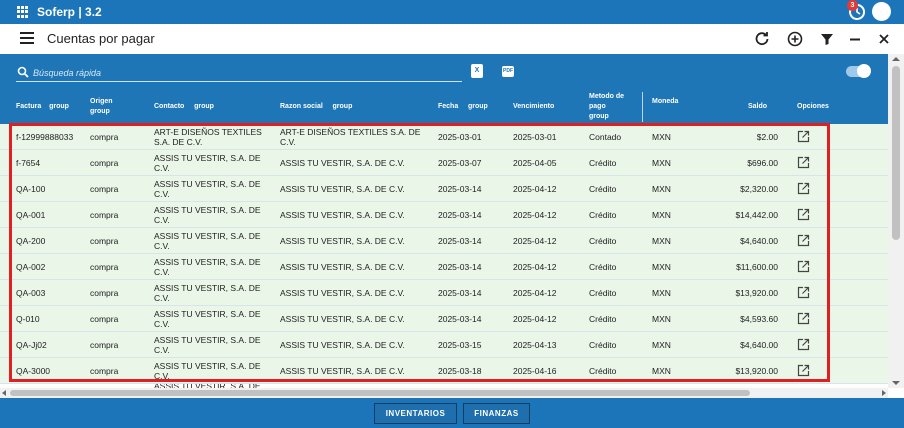 Image resolution: width=904 pixels, height=428 pixels. What do you see at coordinates (477, 71) in the screenshot?
I see `export-excel-icon: X` at bounding box center [477, 71].